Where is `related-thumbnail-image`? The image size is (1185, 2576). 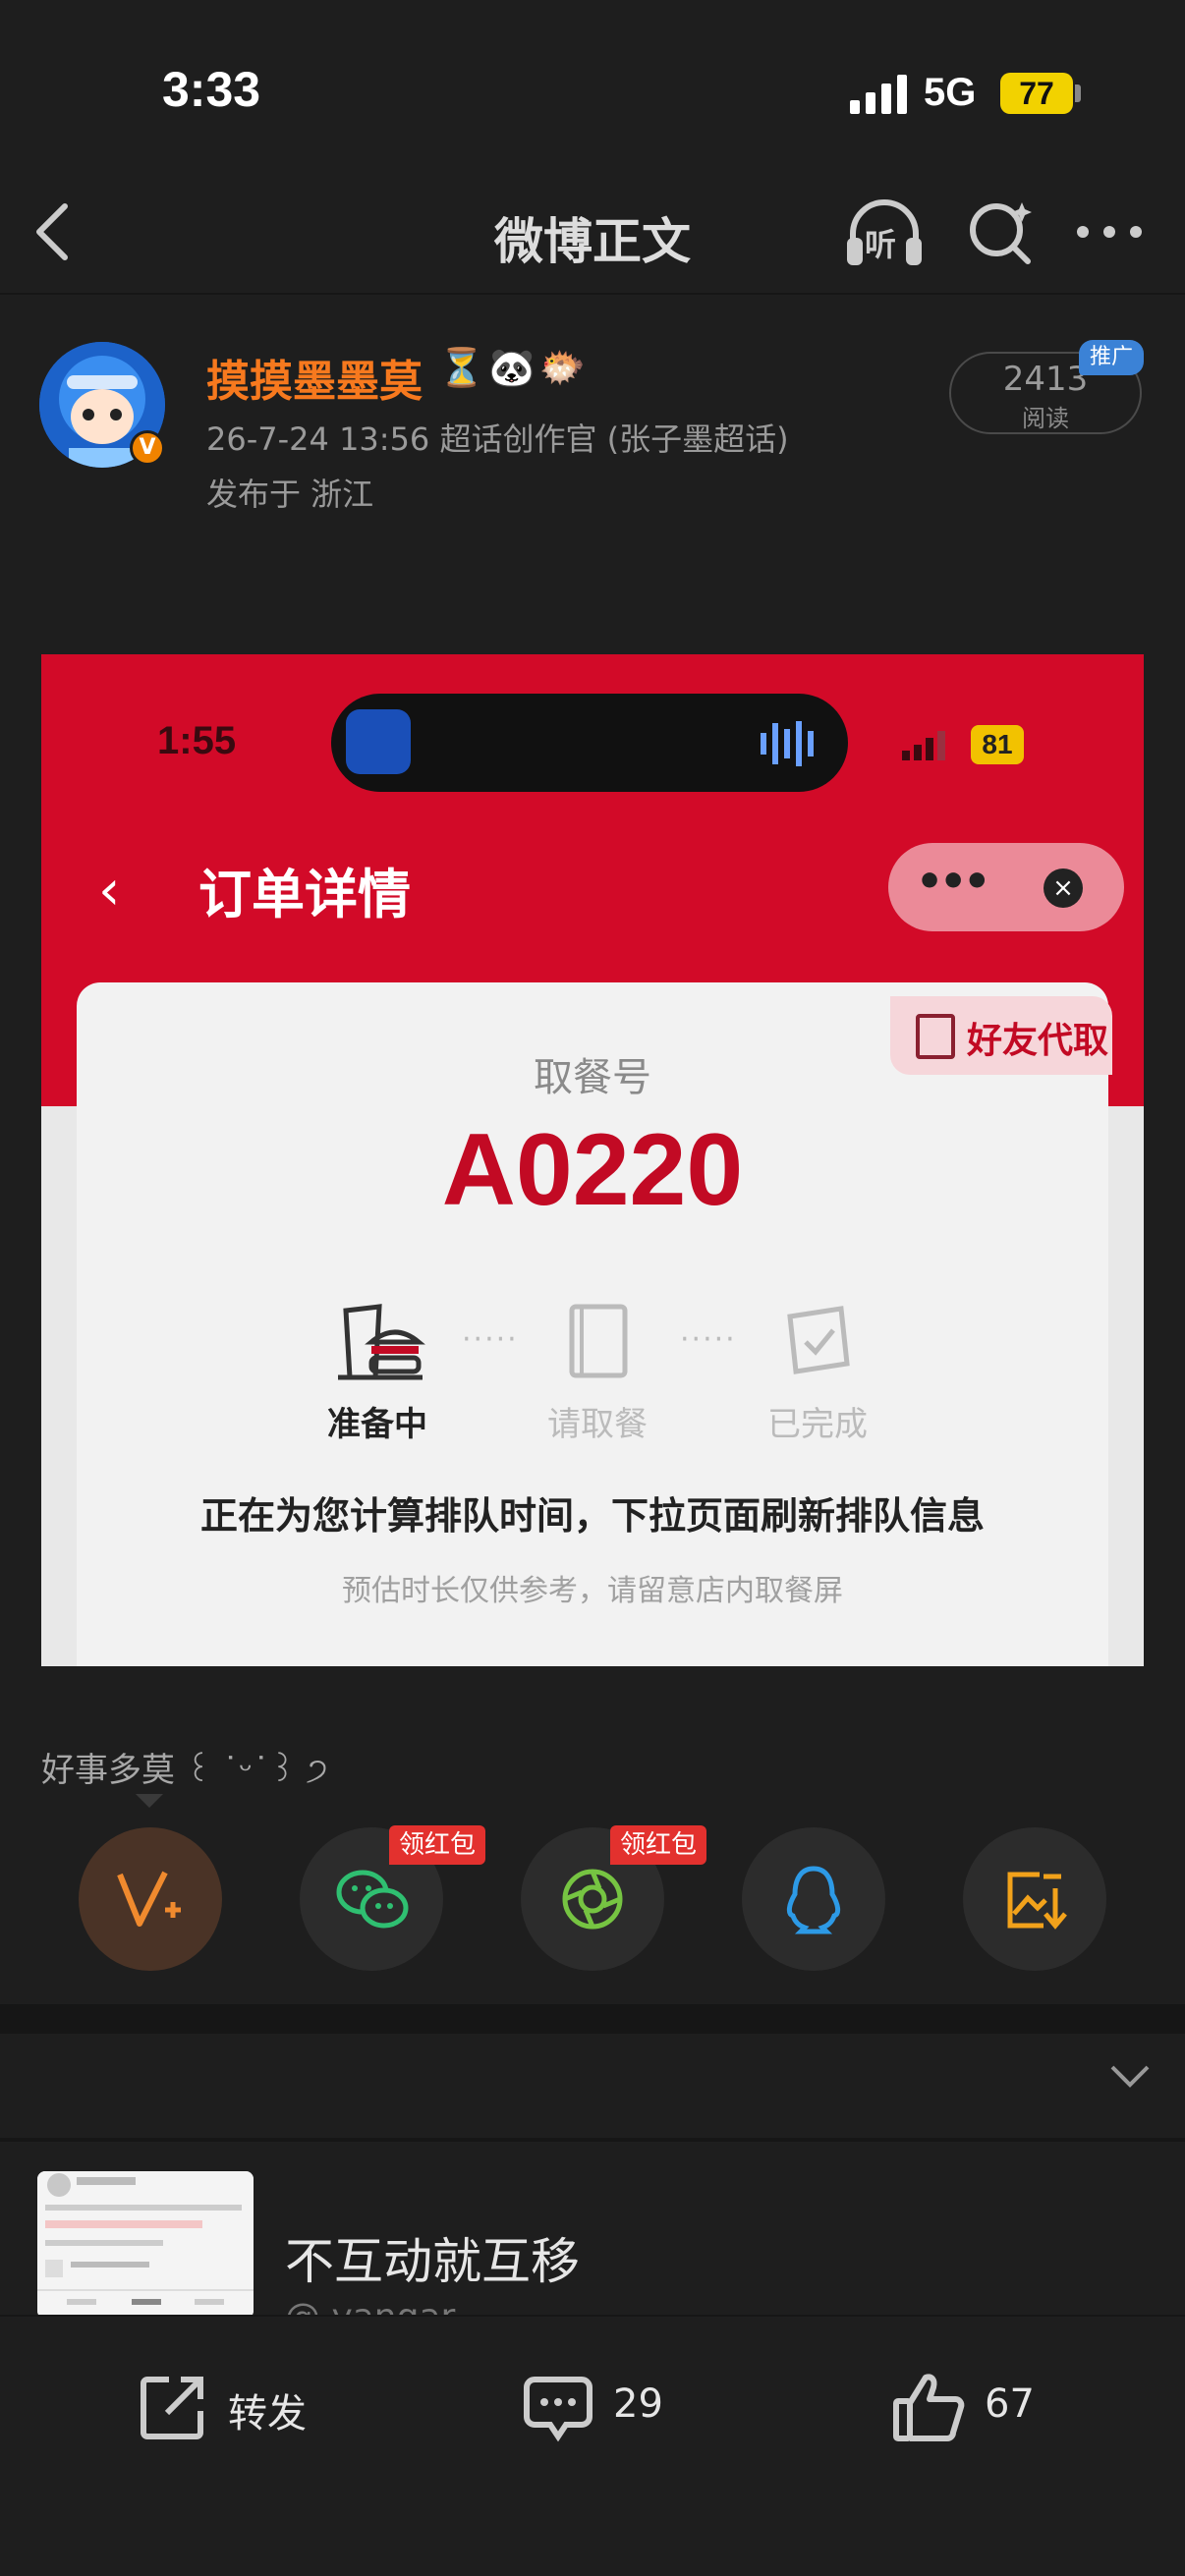 related-thumbnail-image is located at coordinates (146, 2245).